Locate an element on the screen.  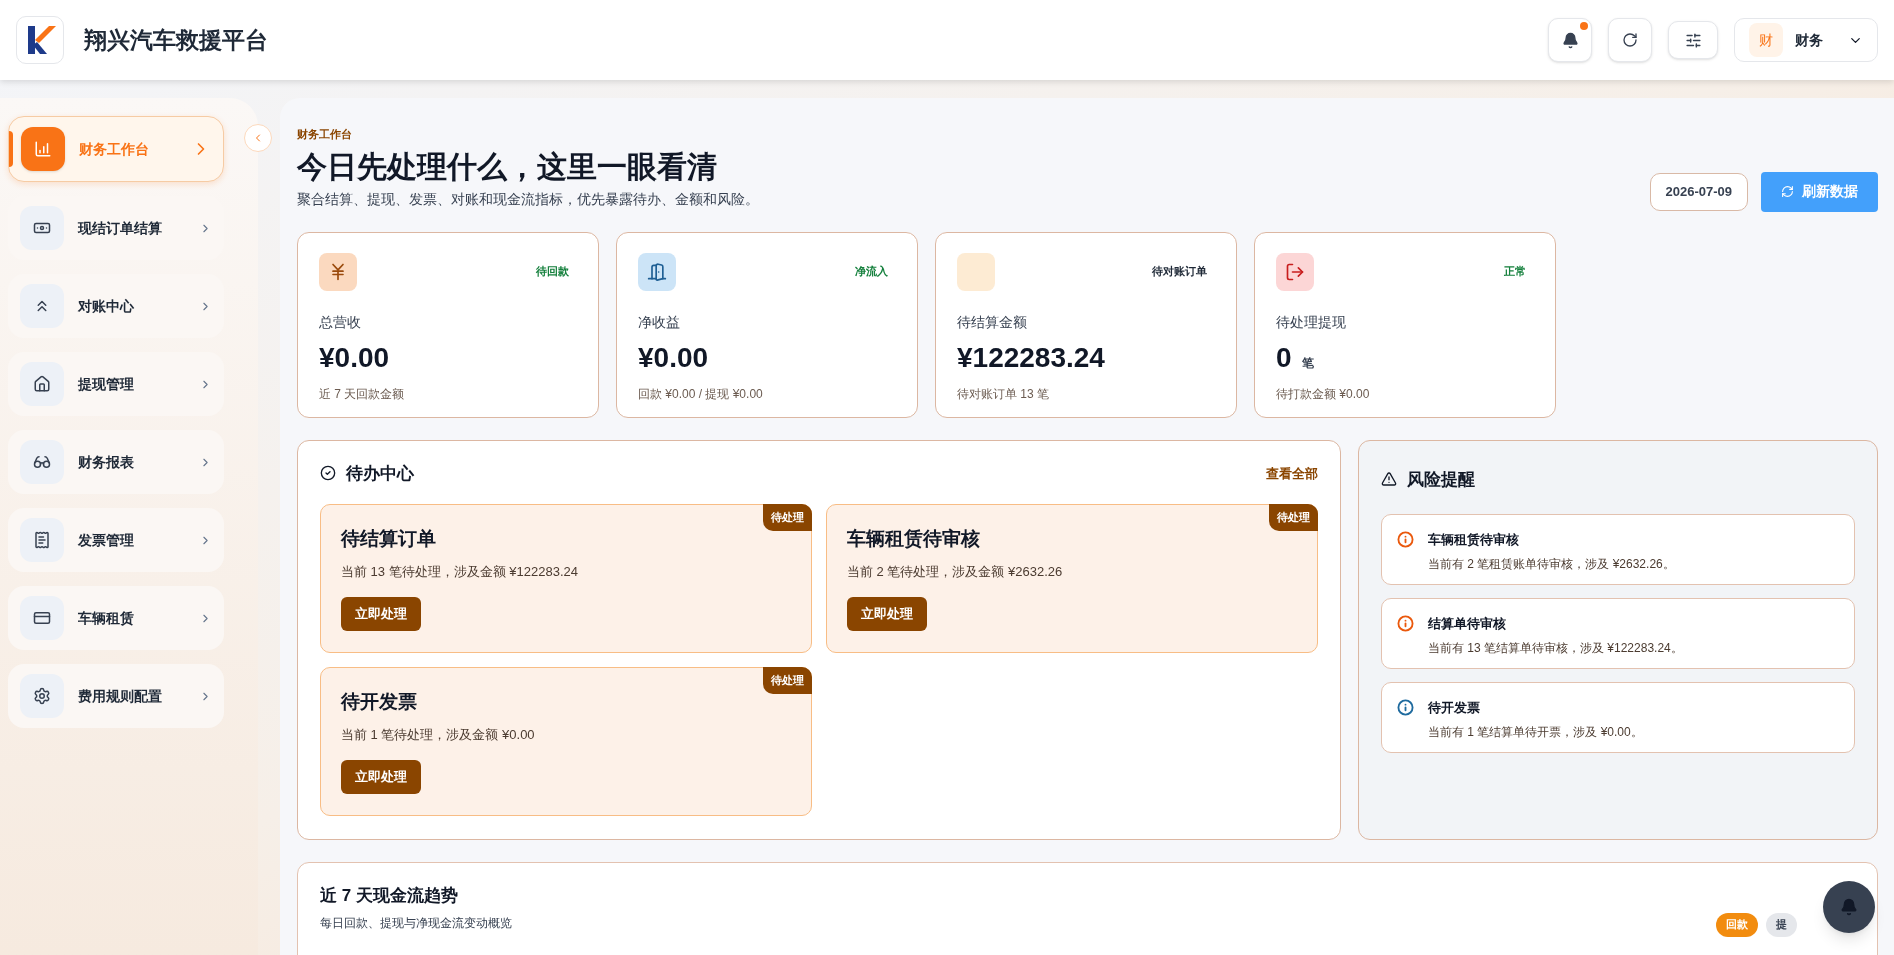
warning-icon is located at coordinates (1389, 479).